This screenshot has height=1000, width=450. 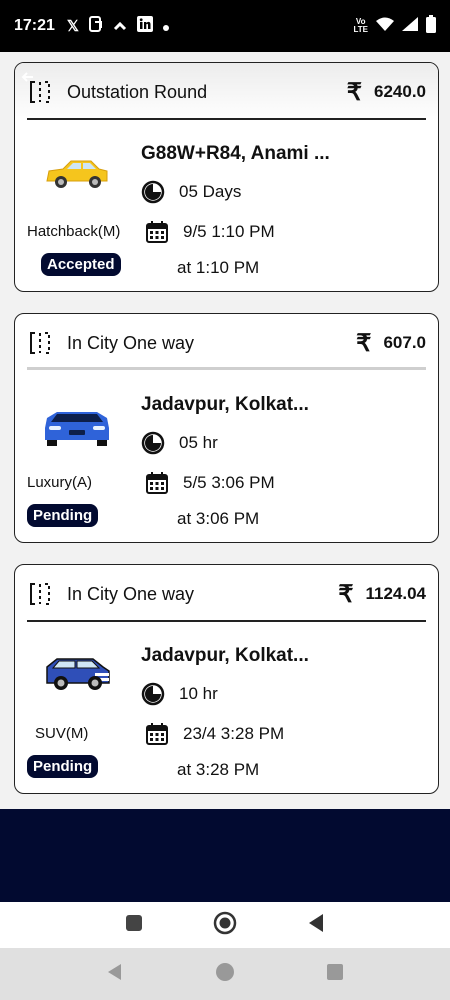 What do you see at coordinates (77, 174) in the screenshot?
I see `hatchback-car-icon` at bounding box center [77, 174].